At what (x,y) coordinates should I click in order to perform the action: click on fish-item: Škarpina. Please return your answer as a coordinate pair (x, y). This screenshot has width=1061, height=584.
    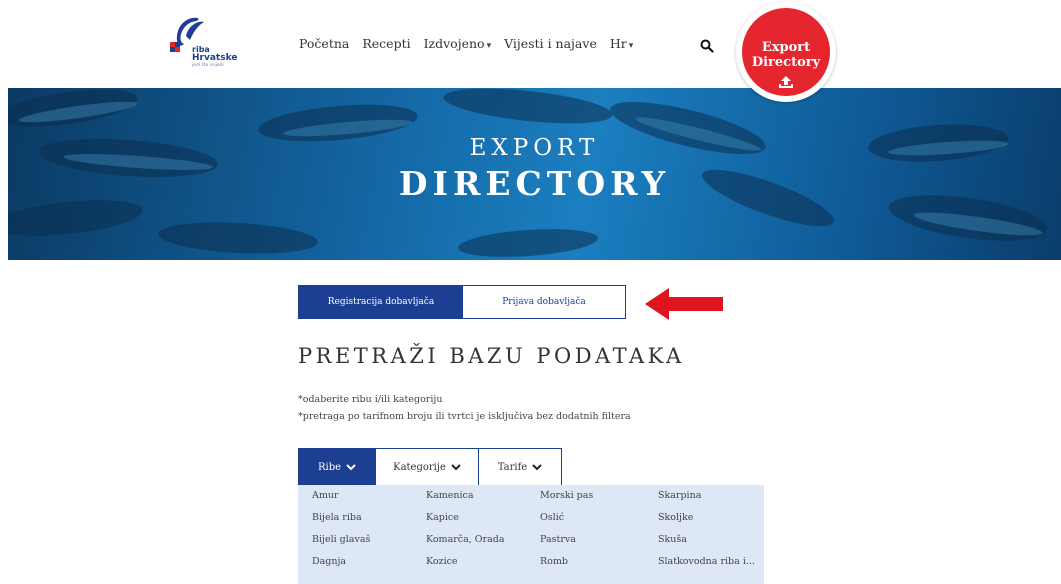
    Looking at the image, I should click on (718, 501).